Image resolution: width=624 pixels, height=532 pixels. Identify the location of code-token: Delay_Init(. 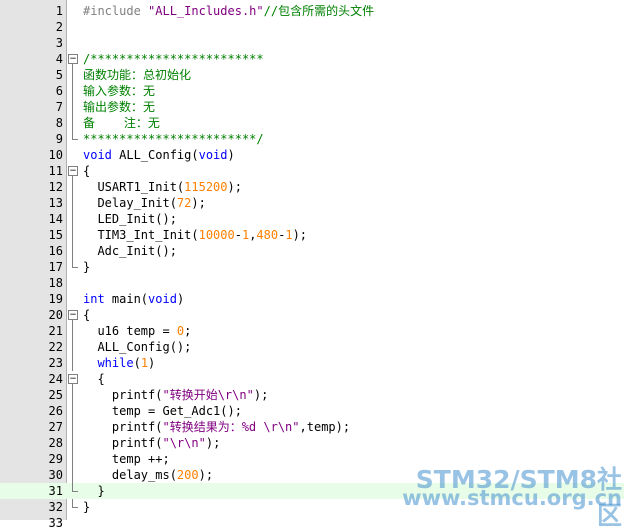
(130, 203).